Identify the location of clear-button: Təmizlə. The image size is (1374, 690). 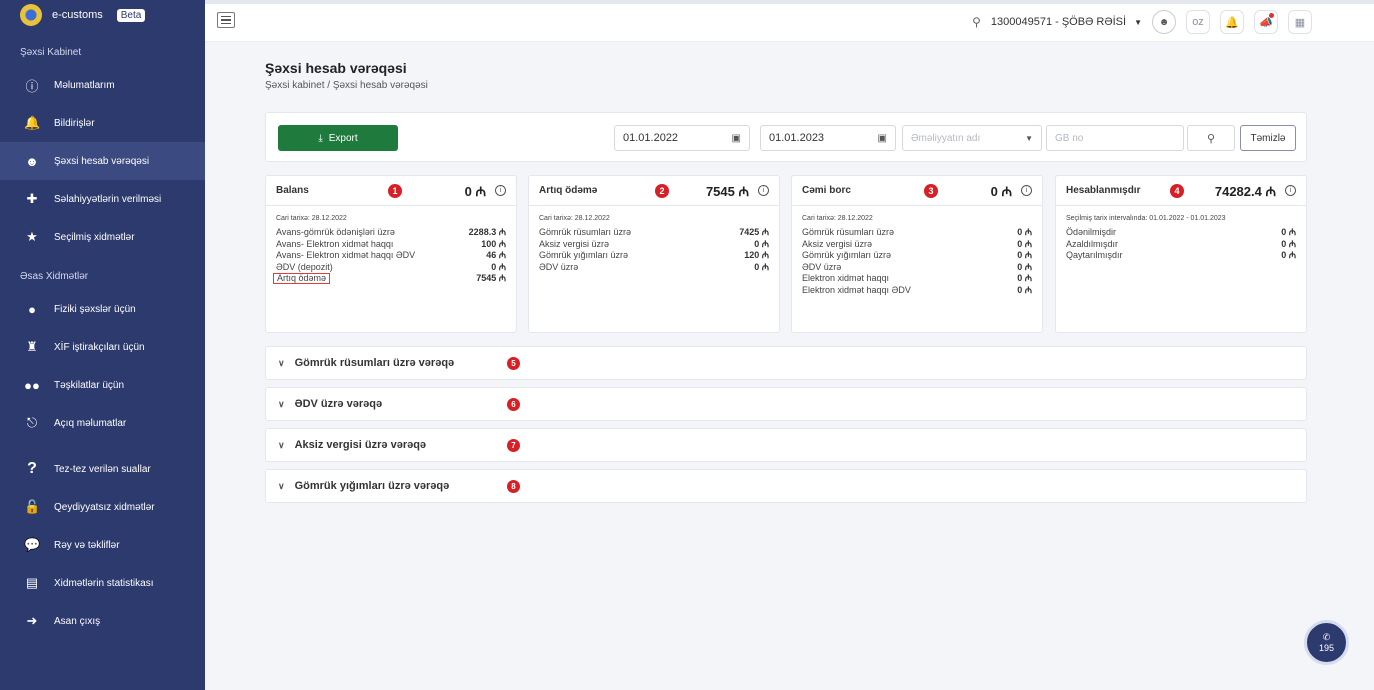
(1268, 138).